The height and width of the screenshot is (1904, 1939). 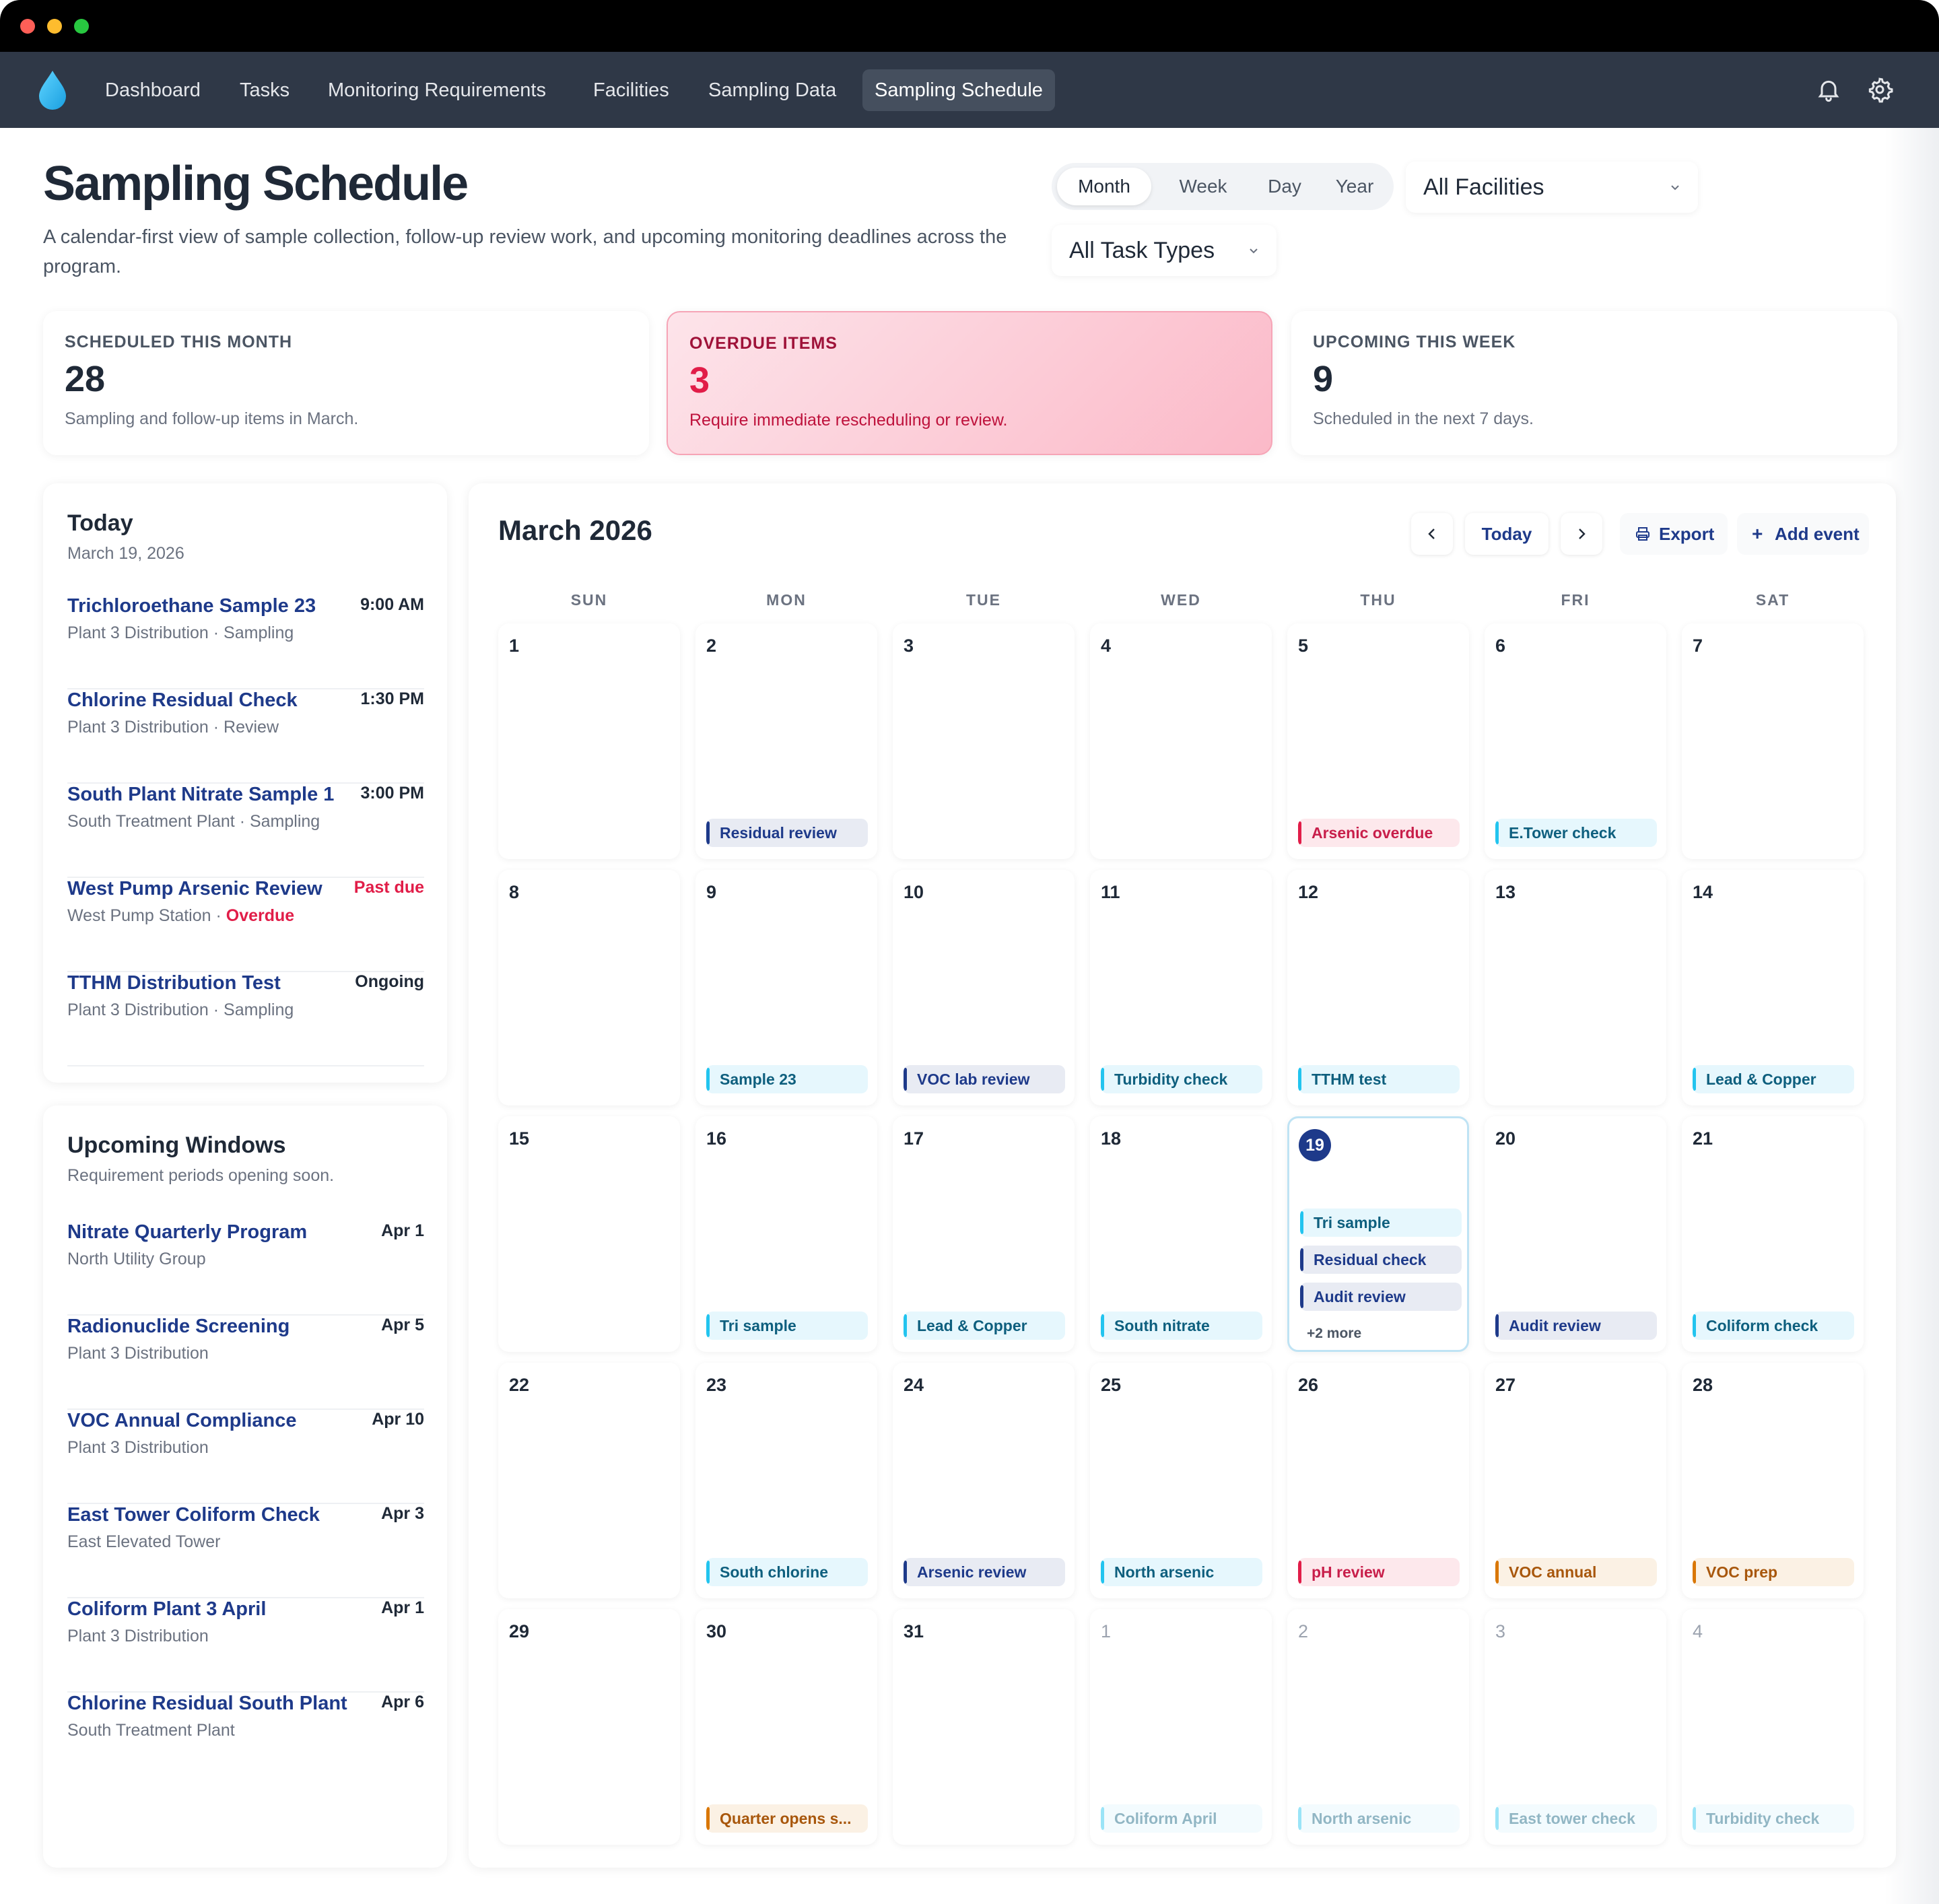 What do you see at coordinates (984, 1727) in the screenshot?
I see `calendar-day-cell: 31` at bounding box center [984, 1727].